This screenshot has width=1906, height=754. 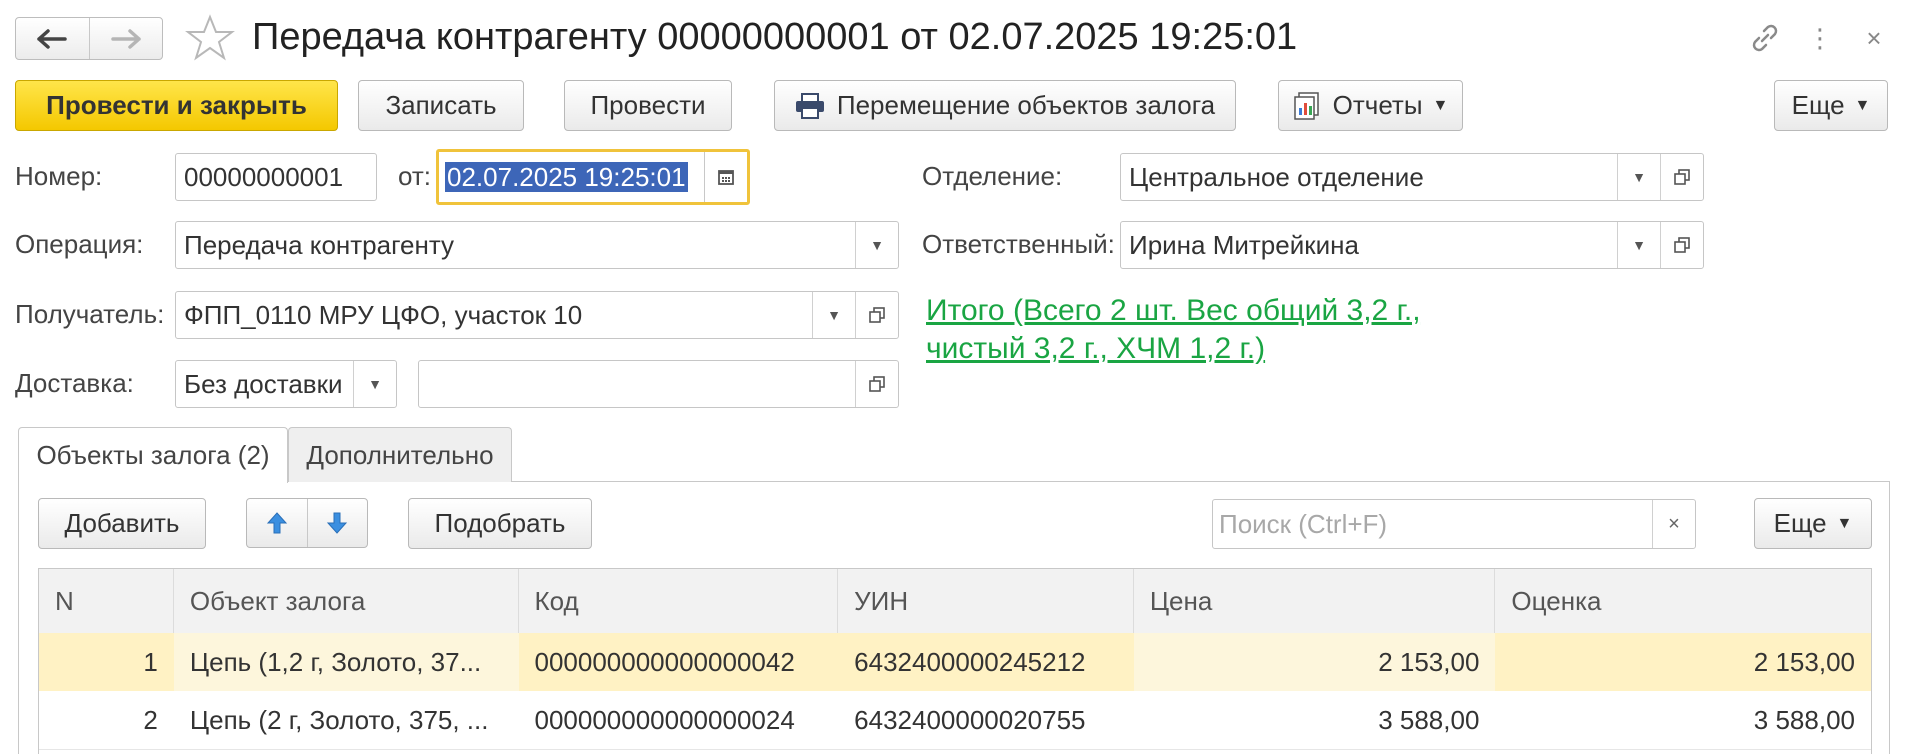 I want to click on move-collateral-objects-button: Перемещение объектов залога, so click(x=1005, y=105).